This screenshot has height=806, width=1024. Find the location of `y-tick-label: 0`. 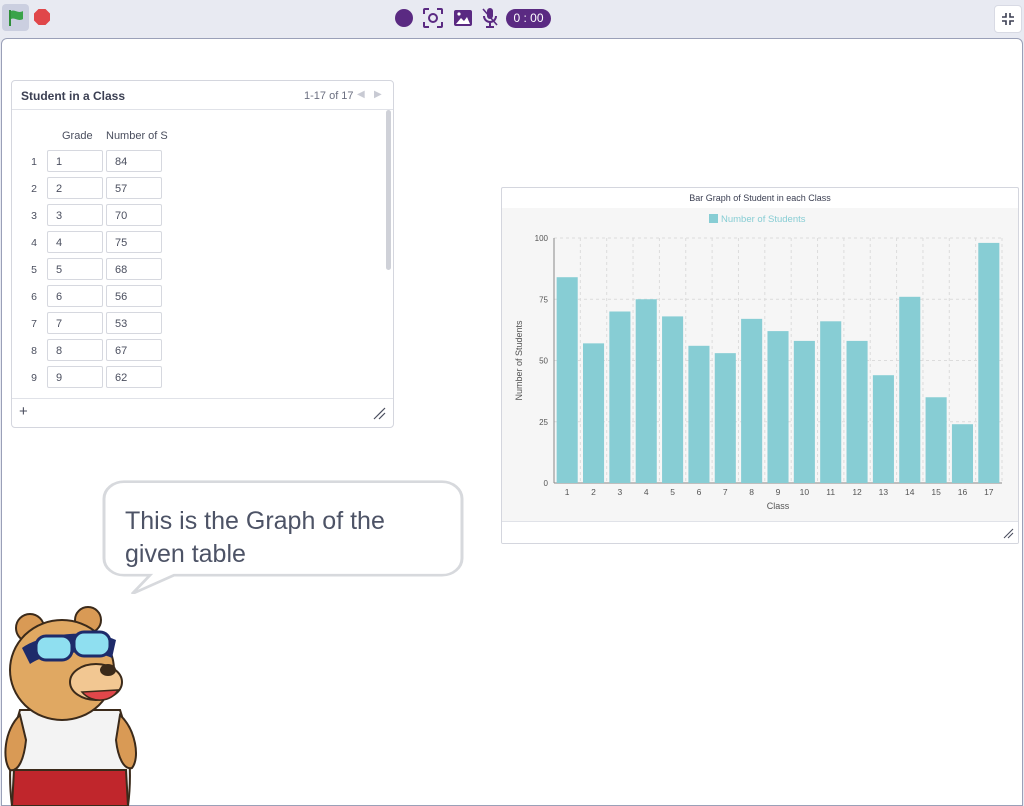

y-tick-label: 0 is located at coordinates (546, 483).